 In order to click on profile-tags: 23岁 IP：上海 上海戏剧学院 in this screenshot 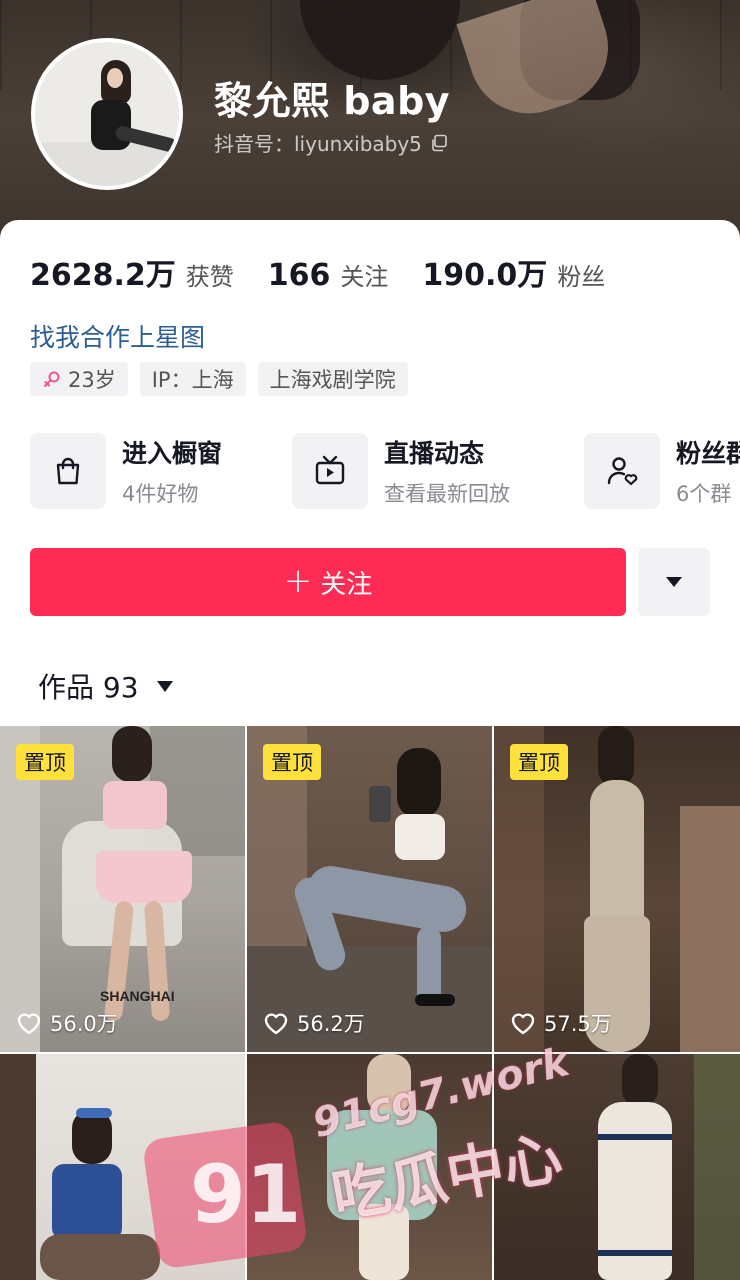, I will do `click(219, 379)`.